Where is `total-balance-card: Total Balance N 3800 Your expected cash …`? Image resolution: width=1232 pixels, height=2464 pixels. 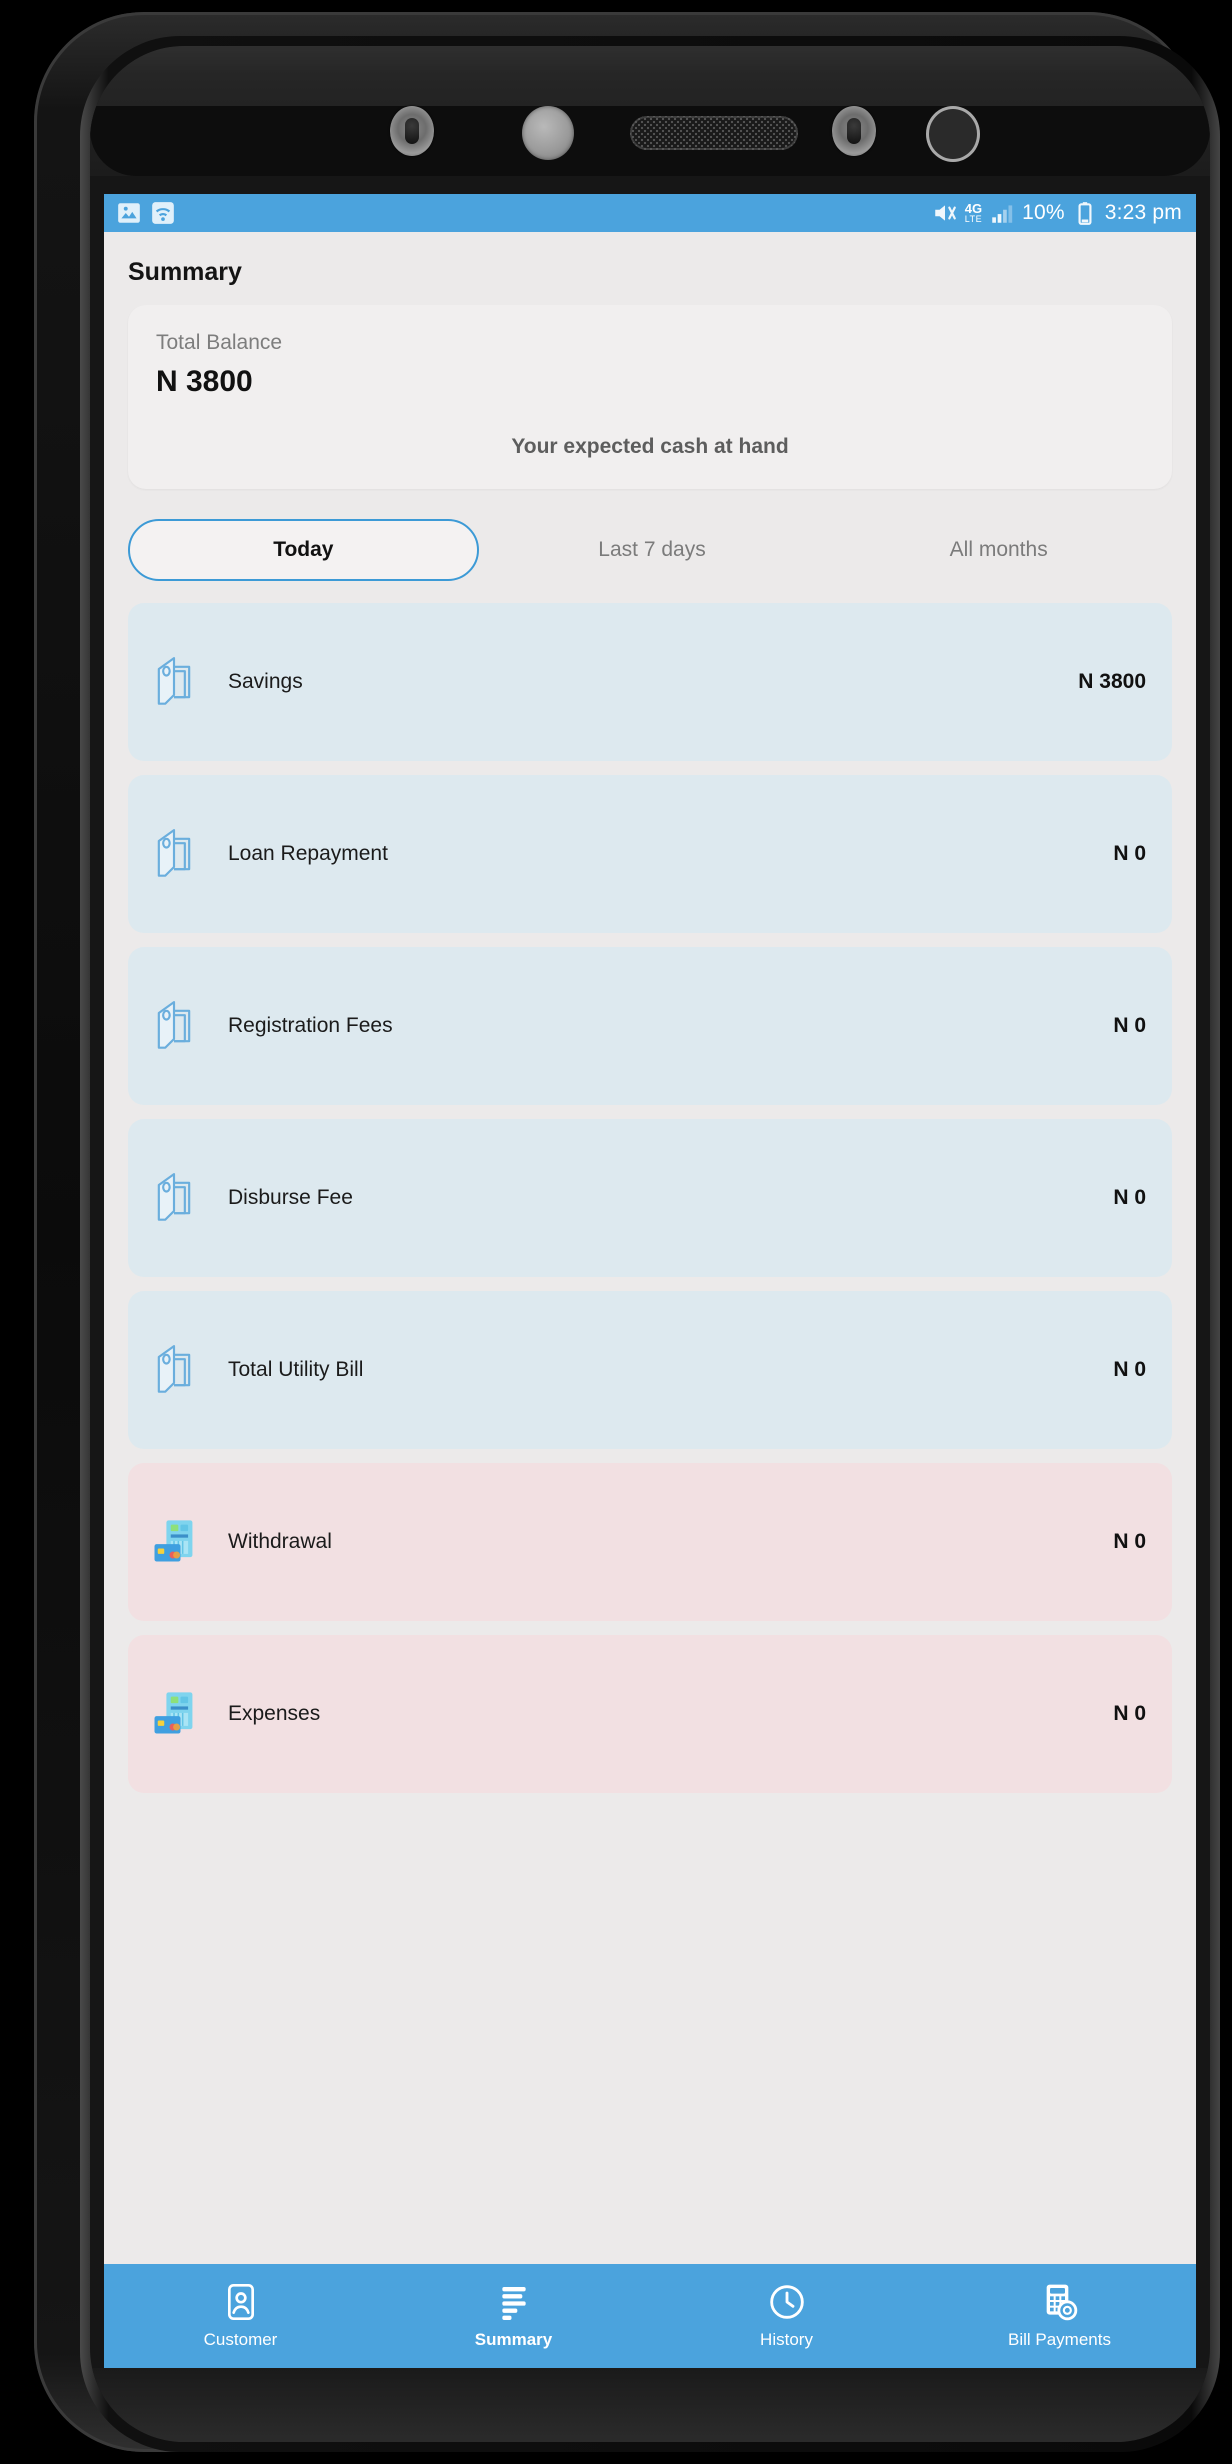
total-balance-card: Total Balance N 3800 Your expected cash … is located at coordinates (650, 397).